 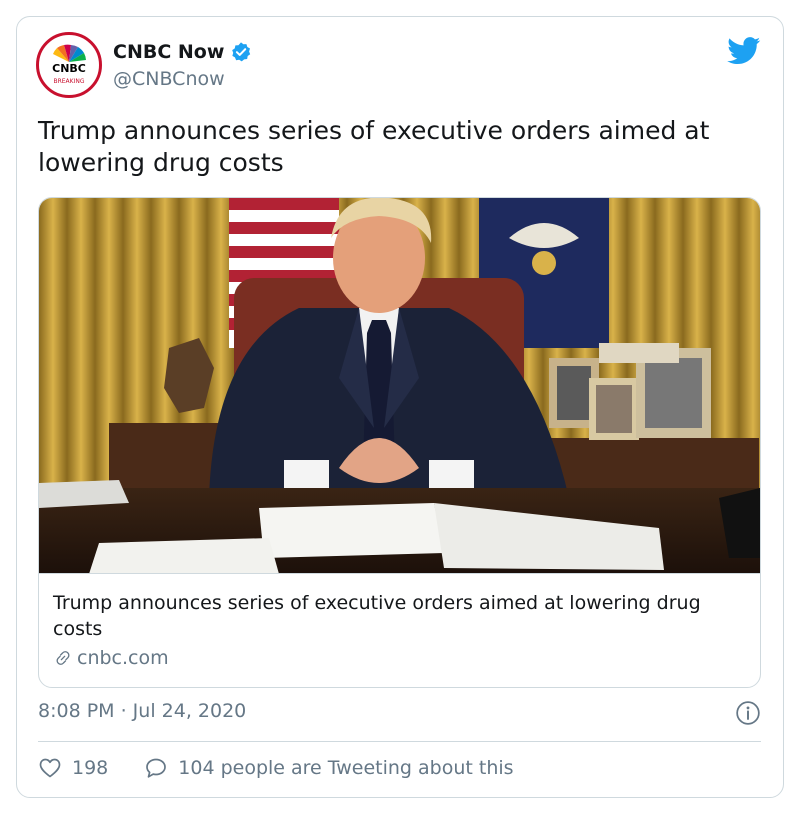 What do you see at coordinates (399, 741) in the screenshot?
I see `divider` at bounding box center [399, 741].